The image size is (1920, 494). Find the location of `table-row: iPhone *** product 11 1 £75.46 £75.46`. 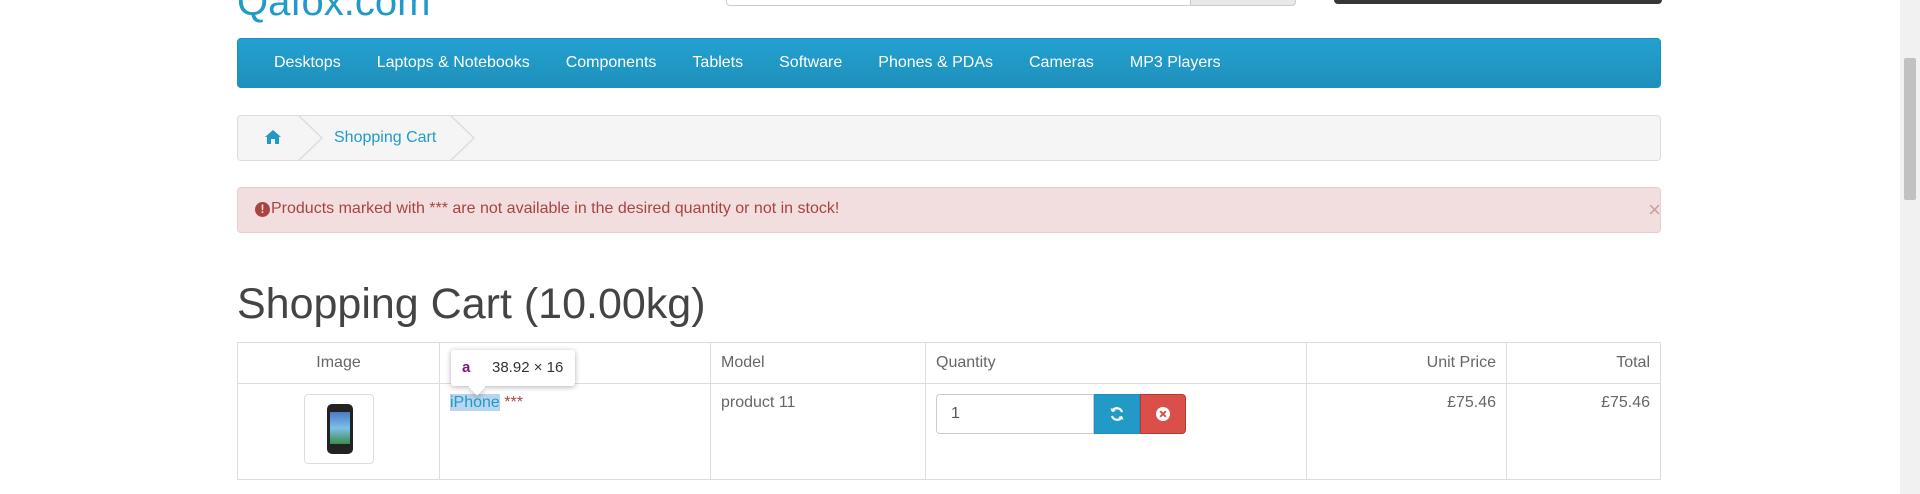

table-row: iPhone *** product 11 1 £75.46 £75.46 is located at coordinates (949, 431).